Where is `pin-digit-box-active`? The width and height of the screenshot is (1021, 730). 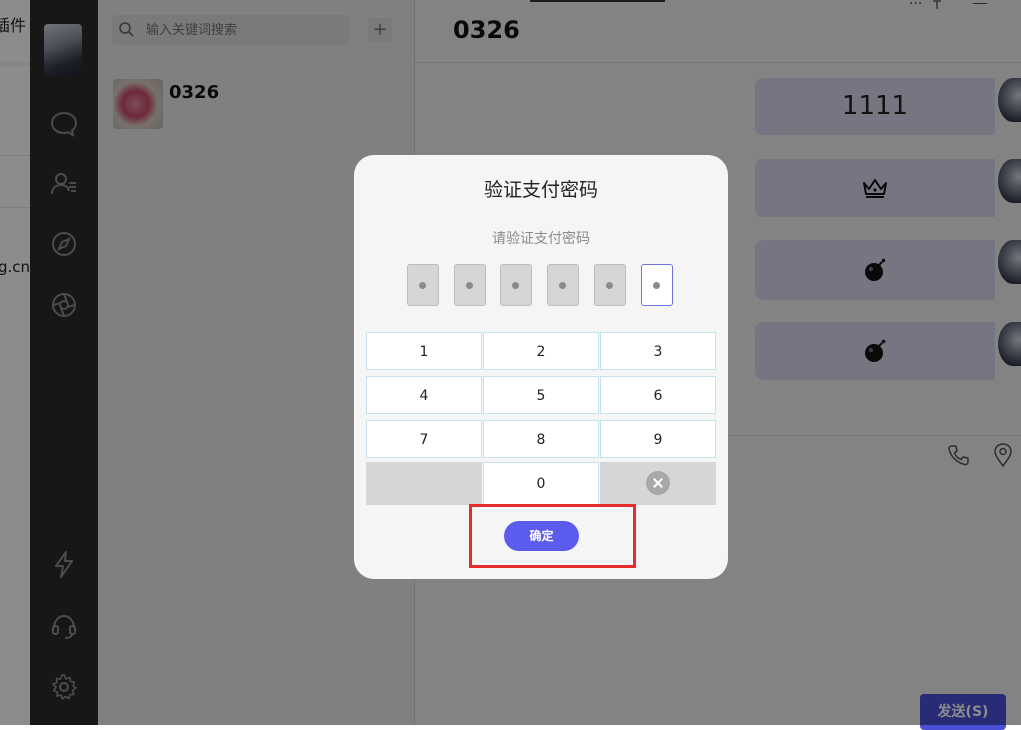
pin-digit-box-active is located at coordinates (657, 285).